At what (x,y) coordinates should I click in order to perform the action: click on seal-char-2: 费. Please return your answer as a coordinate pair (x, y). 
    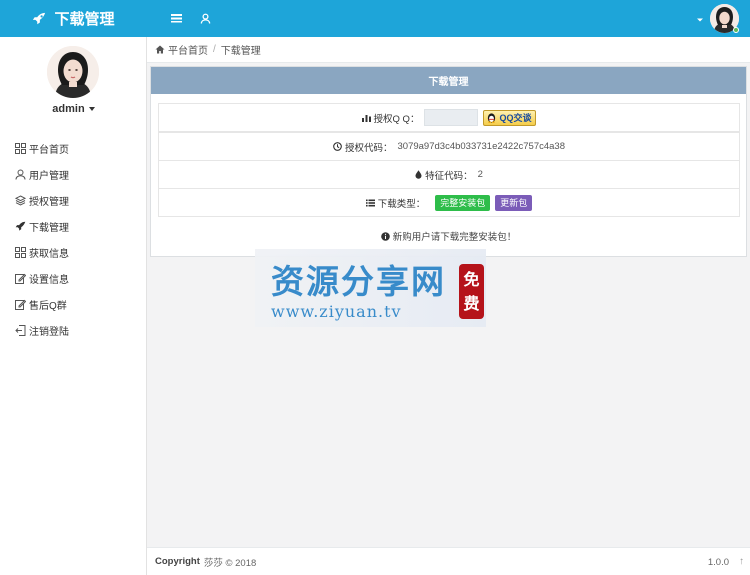
    Looking at the image, I should click on (471, 303).